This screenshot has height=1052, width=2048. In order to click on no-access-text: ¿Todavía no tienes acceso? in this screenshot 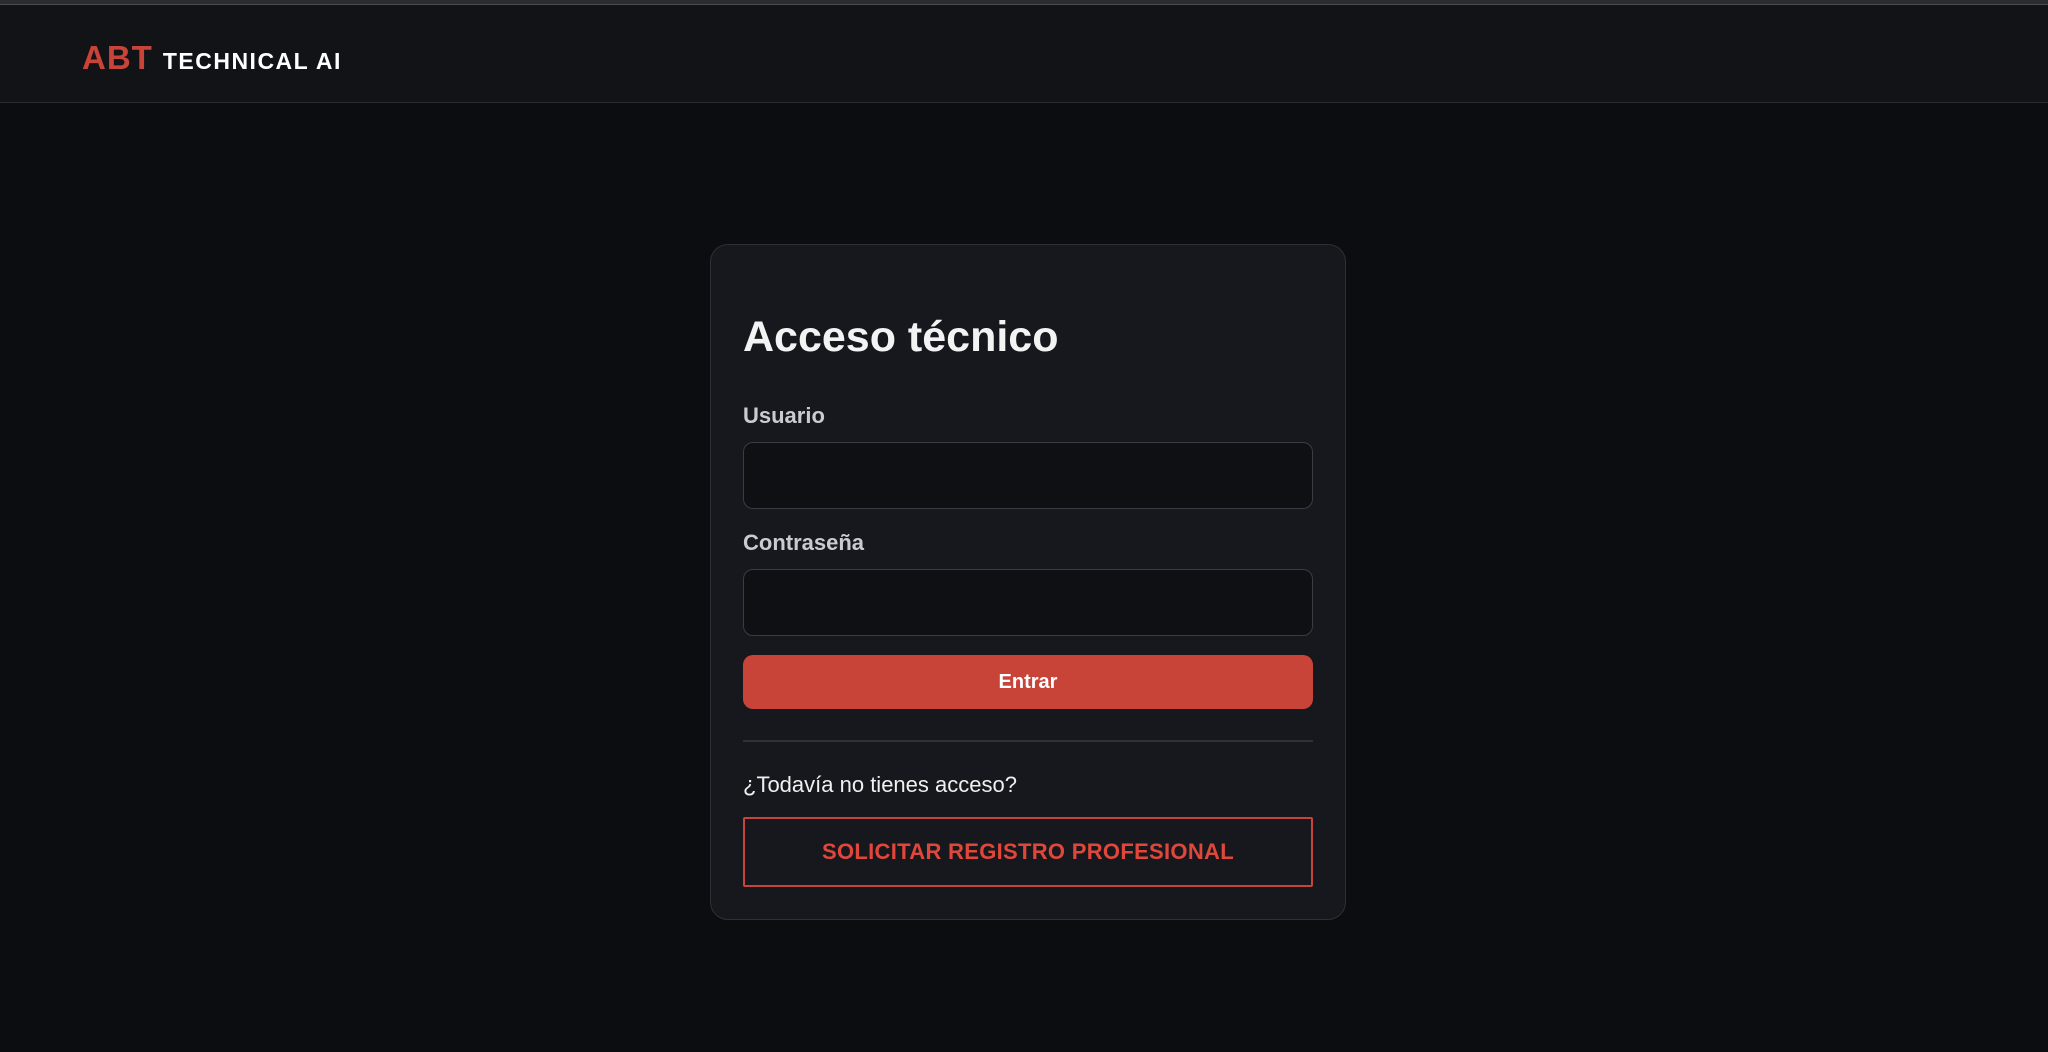, I will do `click(880, 784)`.